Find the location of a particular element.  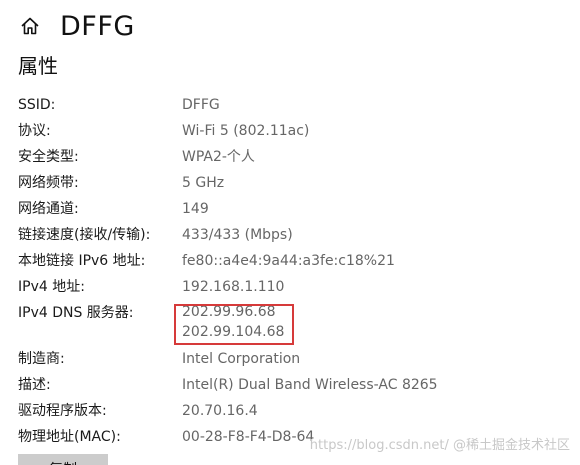

home-icon is located at coordinates (30, 26).